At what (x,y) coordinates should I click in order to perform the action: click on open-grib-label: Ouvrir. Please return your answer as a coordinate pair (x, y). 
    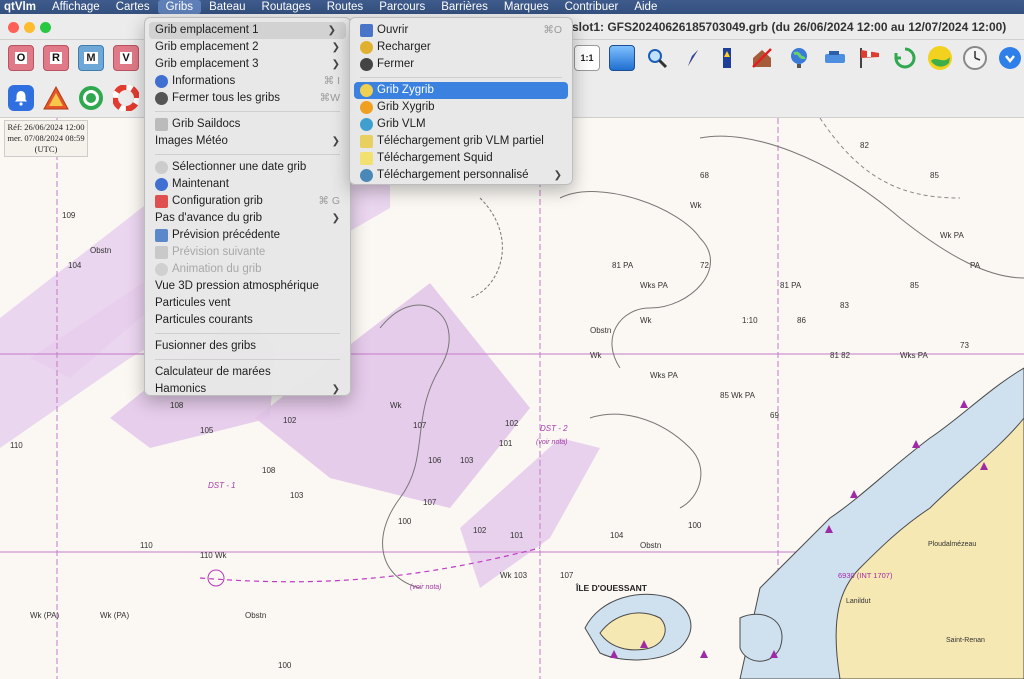
    Looking at the image, I should click on (393, 30).